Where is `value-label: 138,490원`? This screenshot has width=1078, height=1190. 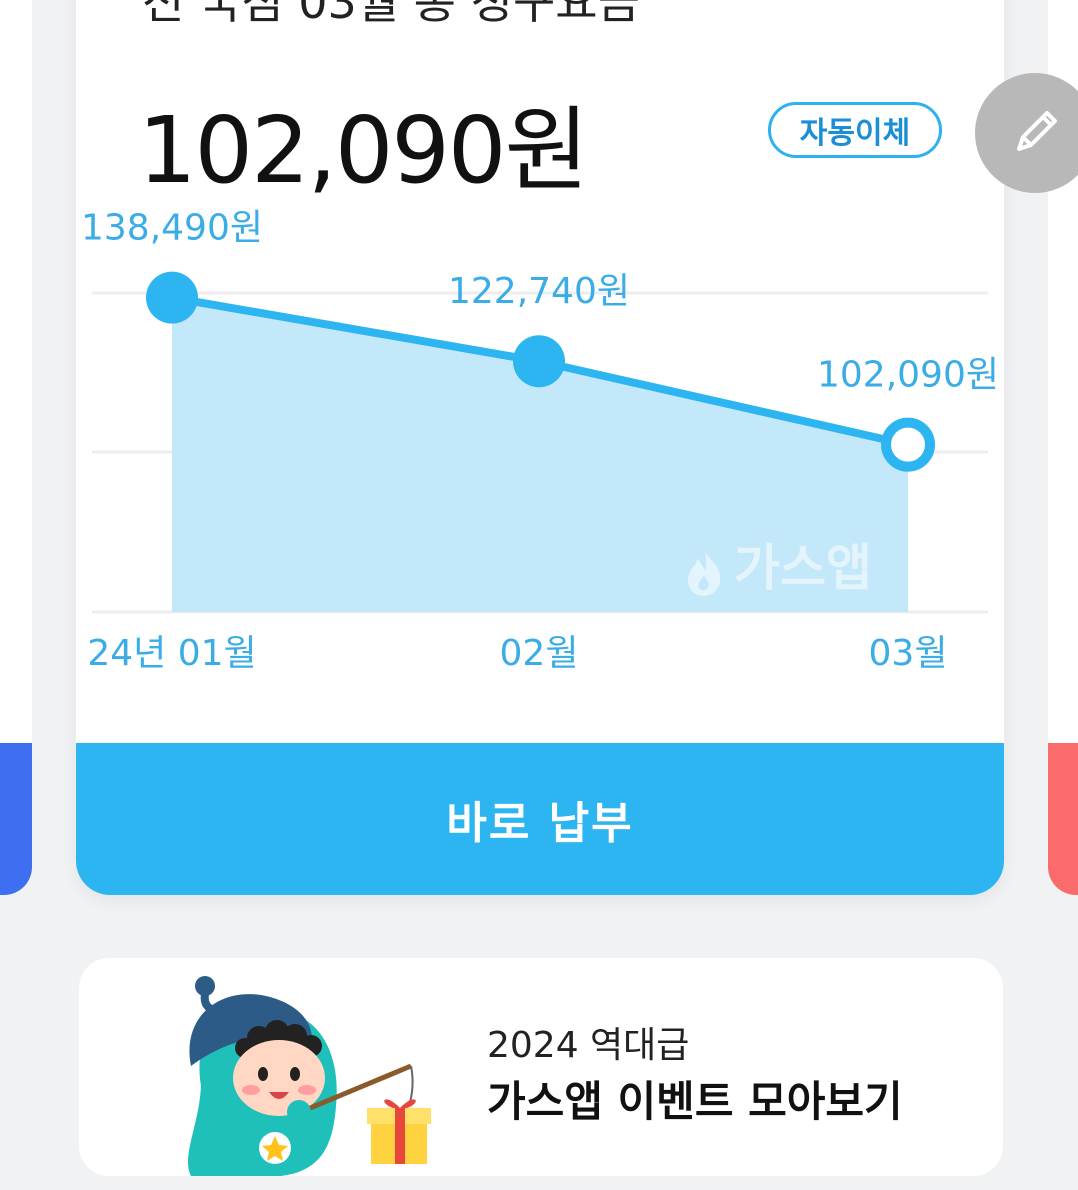 value-label: 138,490원 is located at coordinates (172, 228).